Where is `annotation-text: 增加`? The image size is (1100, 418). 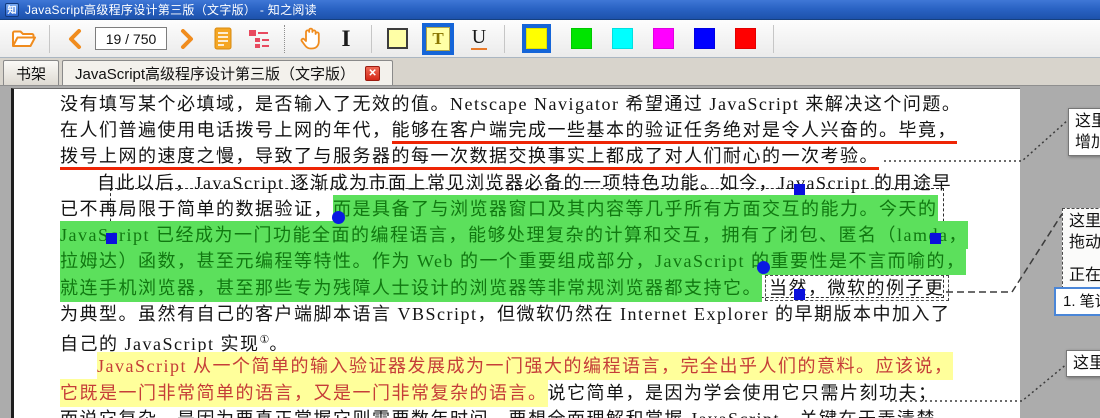
annotation-text: 增加 is located at coordinates (1087, 142).